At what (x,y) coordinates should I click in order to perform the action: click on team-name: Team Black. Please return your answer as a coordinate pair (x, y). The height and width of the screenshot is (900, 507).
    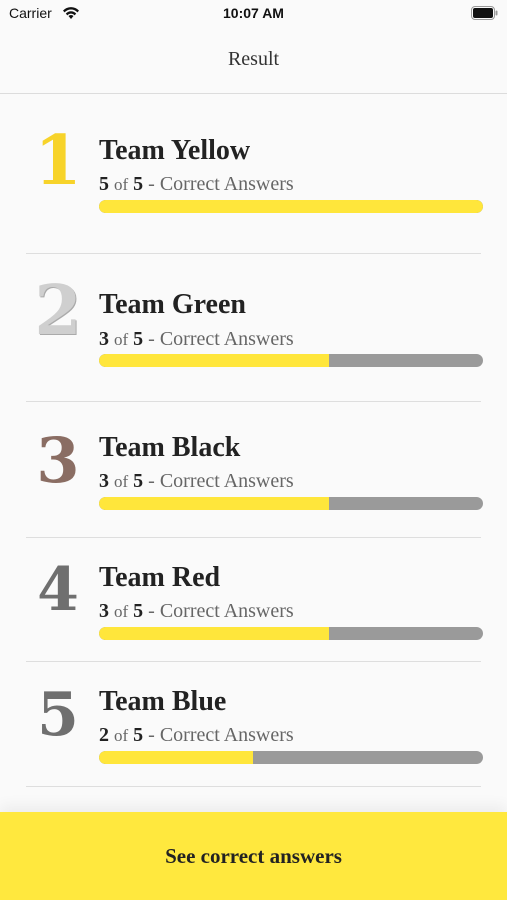
    Looking at the image, I should click on (170, 447).